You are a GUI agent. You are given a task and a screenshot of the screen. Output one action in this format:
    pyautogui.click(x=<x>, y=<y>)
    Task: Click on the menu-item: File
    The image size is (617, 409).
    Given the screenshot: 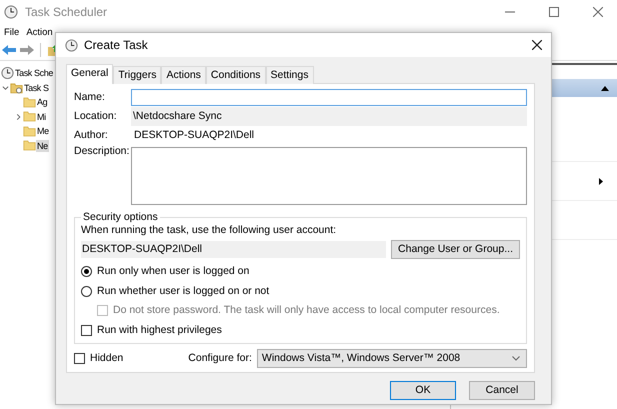 What is the action you would take?
    pyautogui.click(x=12, y=32)
    